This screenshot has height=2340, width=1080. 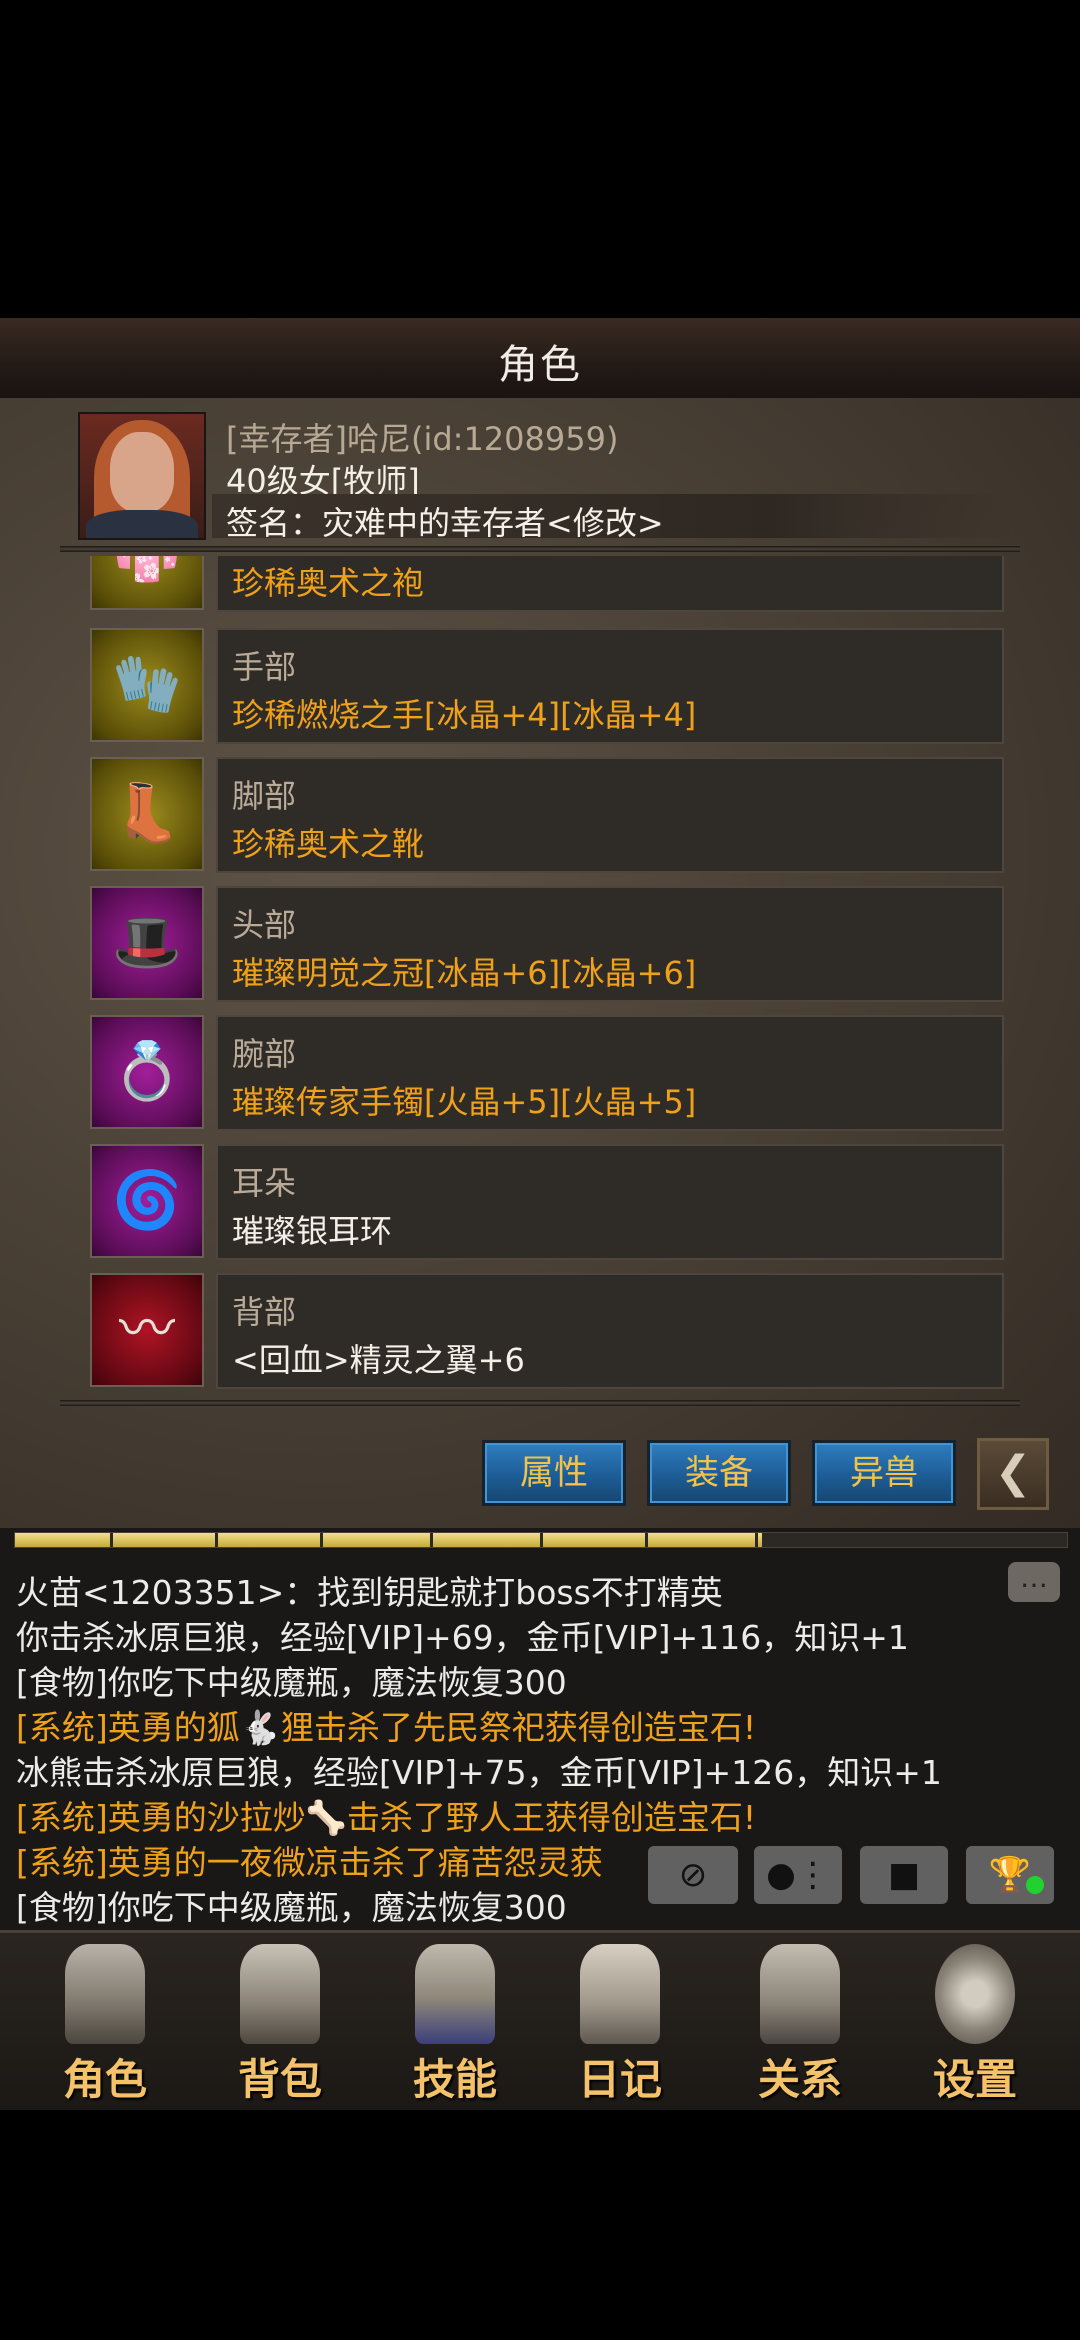 I want to click on equipment-row-robe: 👘 珍稀奥术之袍, so click(x=547, y=585).